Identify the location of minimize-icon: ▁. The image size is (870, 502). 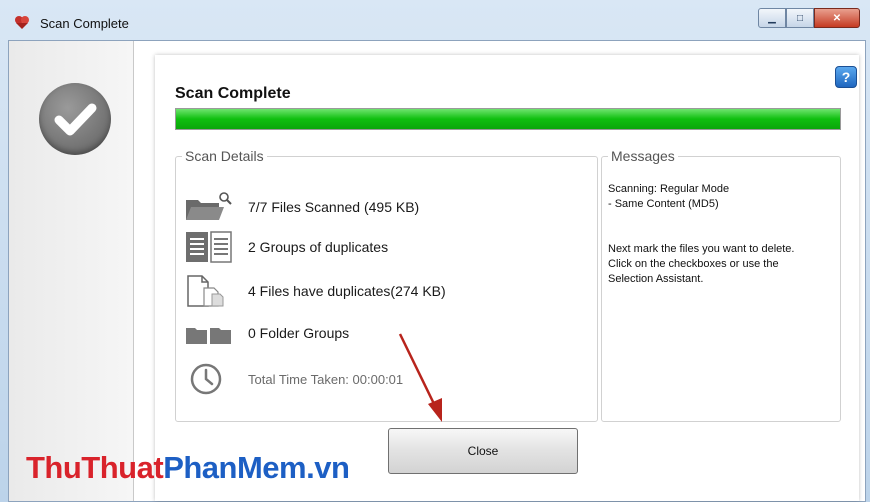
(772, 18).